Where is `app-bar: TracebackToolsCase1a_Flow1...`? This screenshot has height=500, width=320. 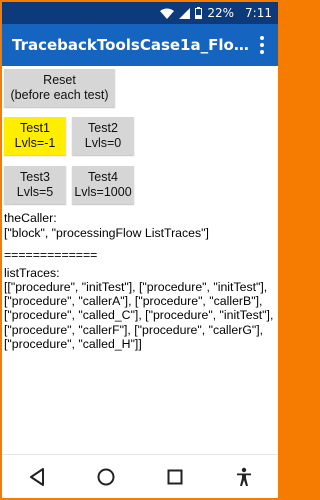
app-bar: TracebackToolsCase1a_Flow1... is located at coordinates (140, 45).